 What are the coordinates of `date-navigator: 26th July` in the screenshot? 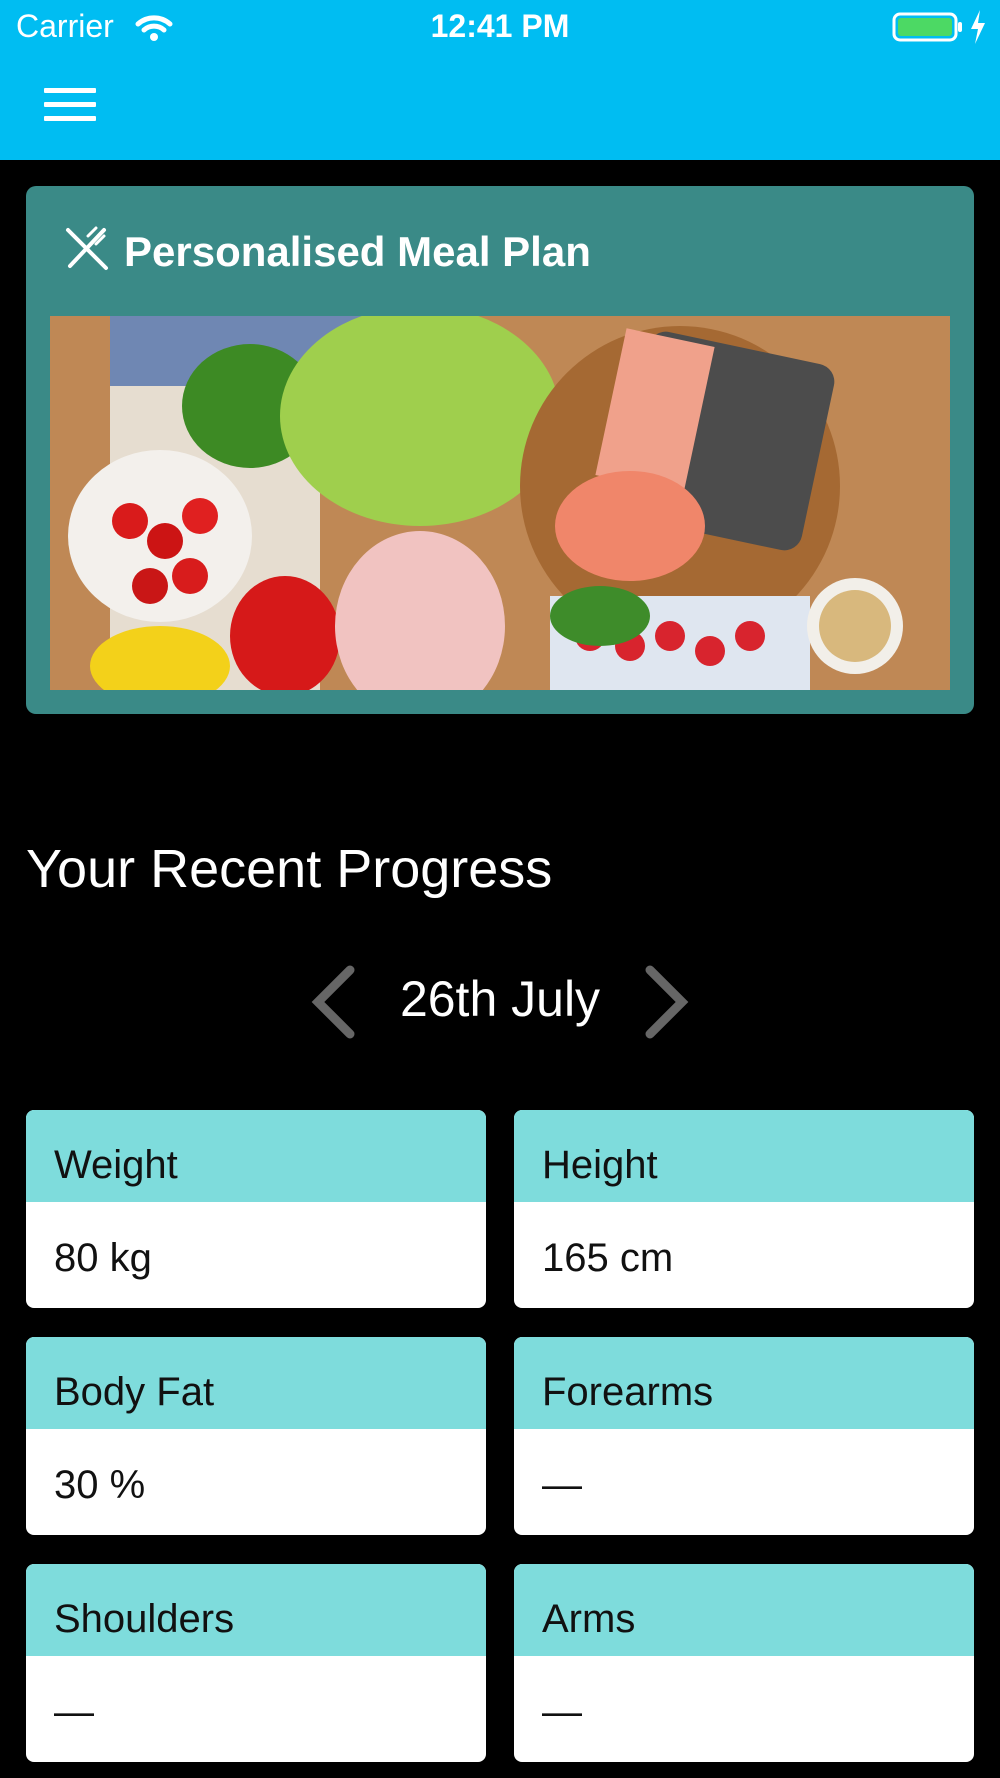 It's located at (500, 1000).